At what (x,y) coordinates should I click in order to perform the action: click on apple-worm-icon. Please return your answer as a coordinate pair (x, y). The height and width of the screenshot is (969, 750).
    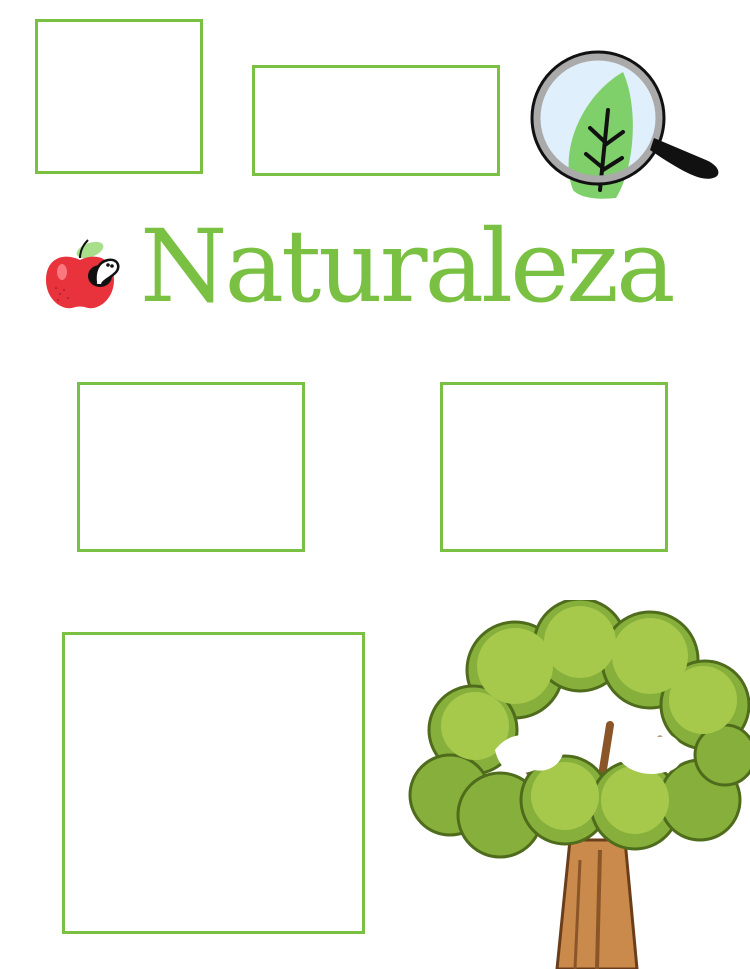
    Looking at the image, I should click on (83, 274).